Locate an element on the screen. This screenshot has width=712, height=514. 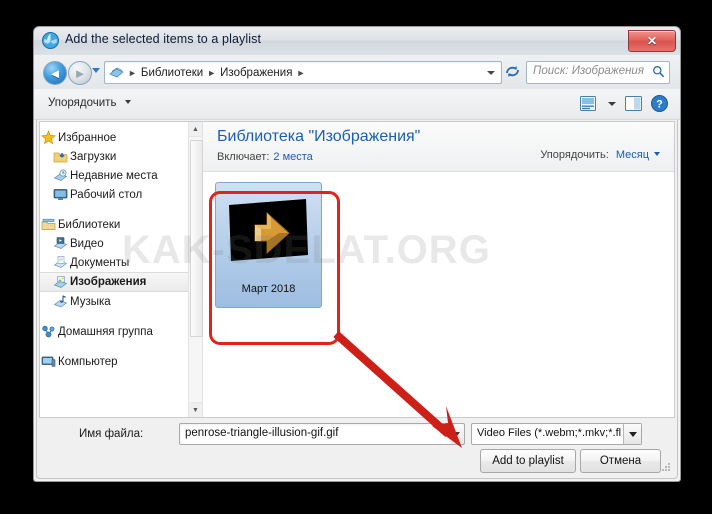
vlc-cone-globe-icon is located at coordinates (50, 40).